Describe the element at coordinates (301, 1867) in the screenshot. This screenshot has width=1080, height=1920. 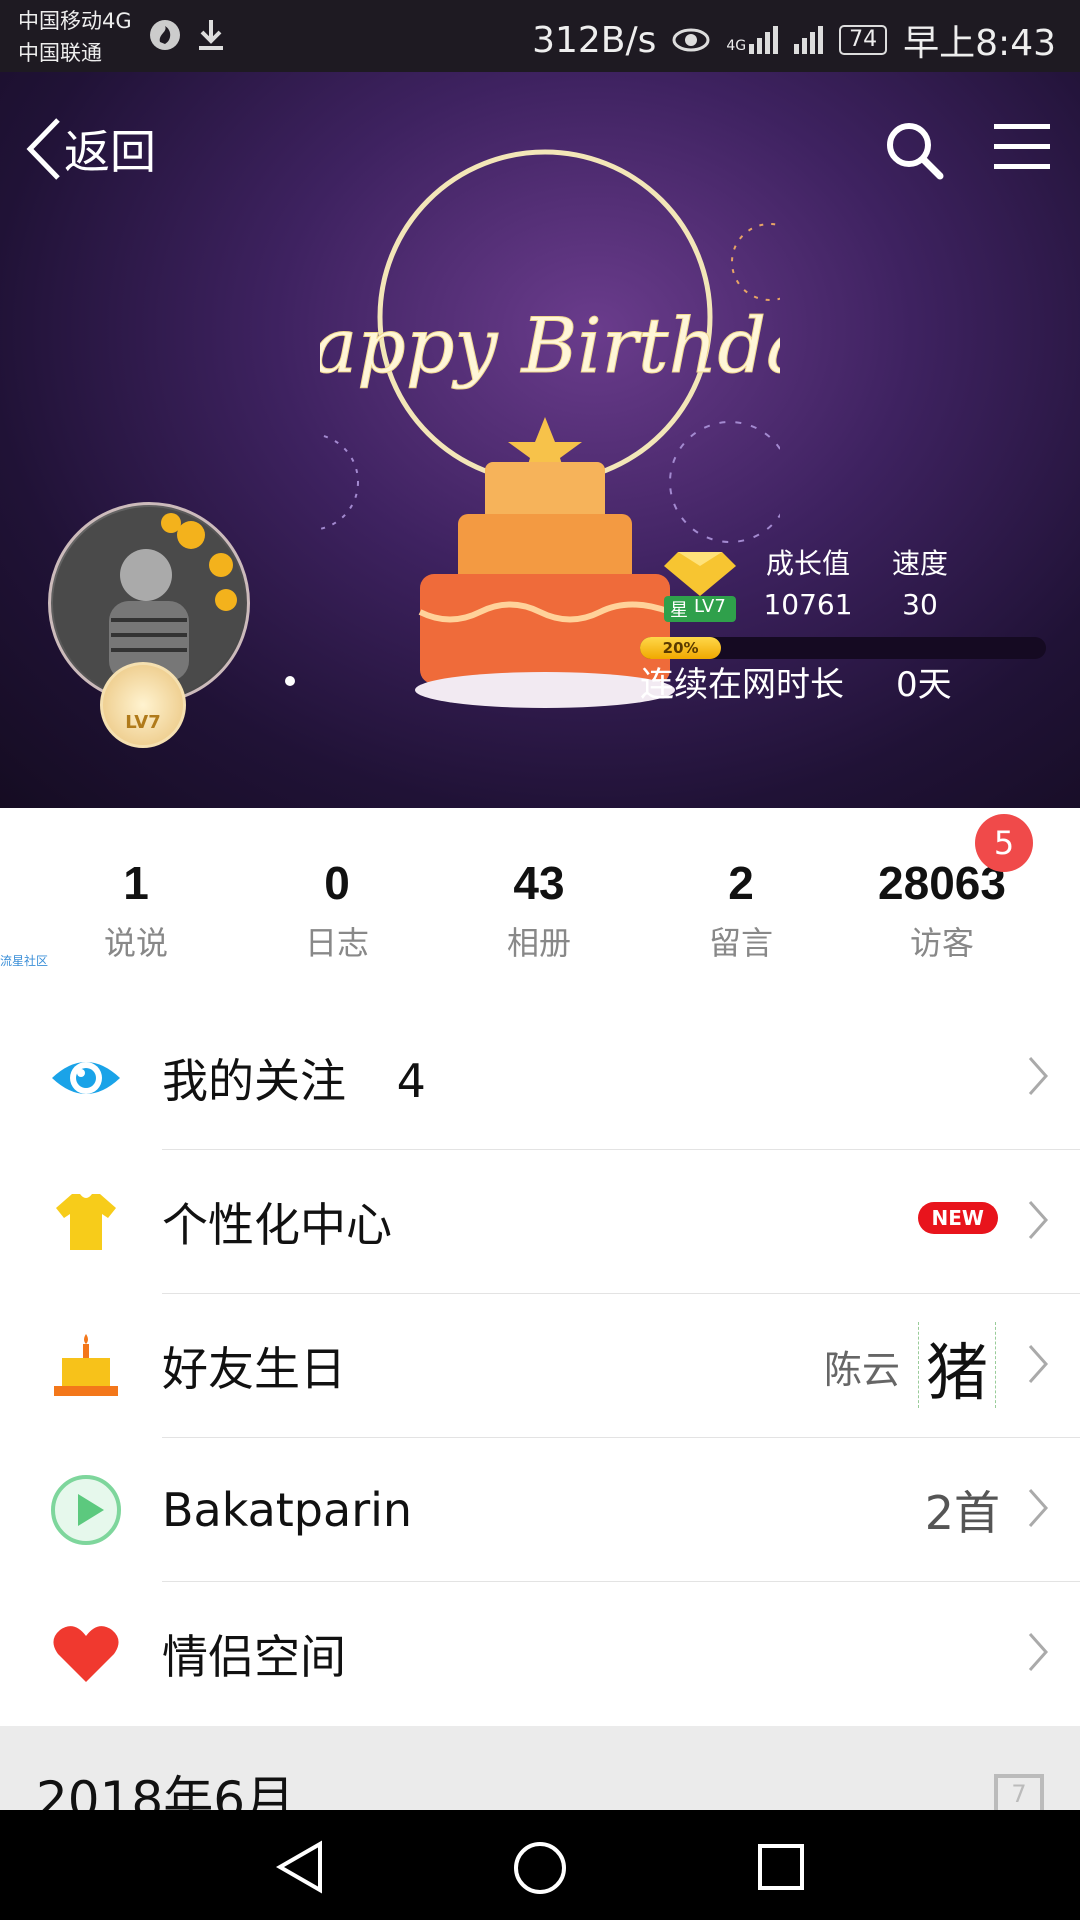
I see `back-nav-icon` at that location.